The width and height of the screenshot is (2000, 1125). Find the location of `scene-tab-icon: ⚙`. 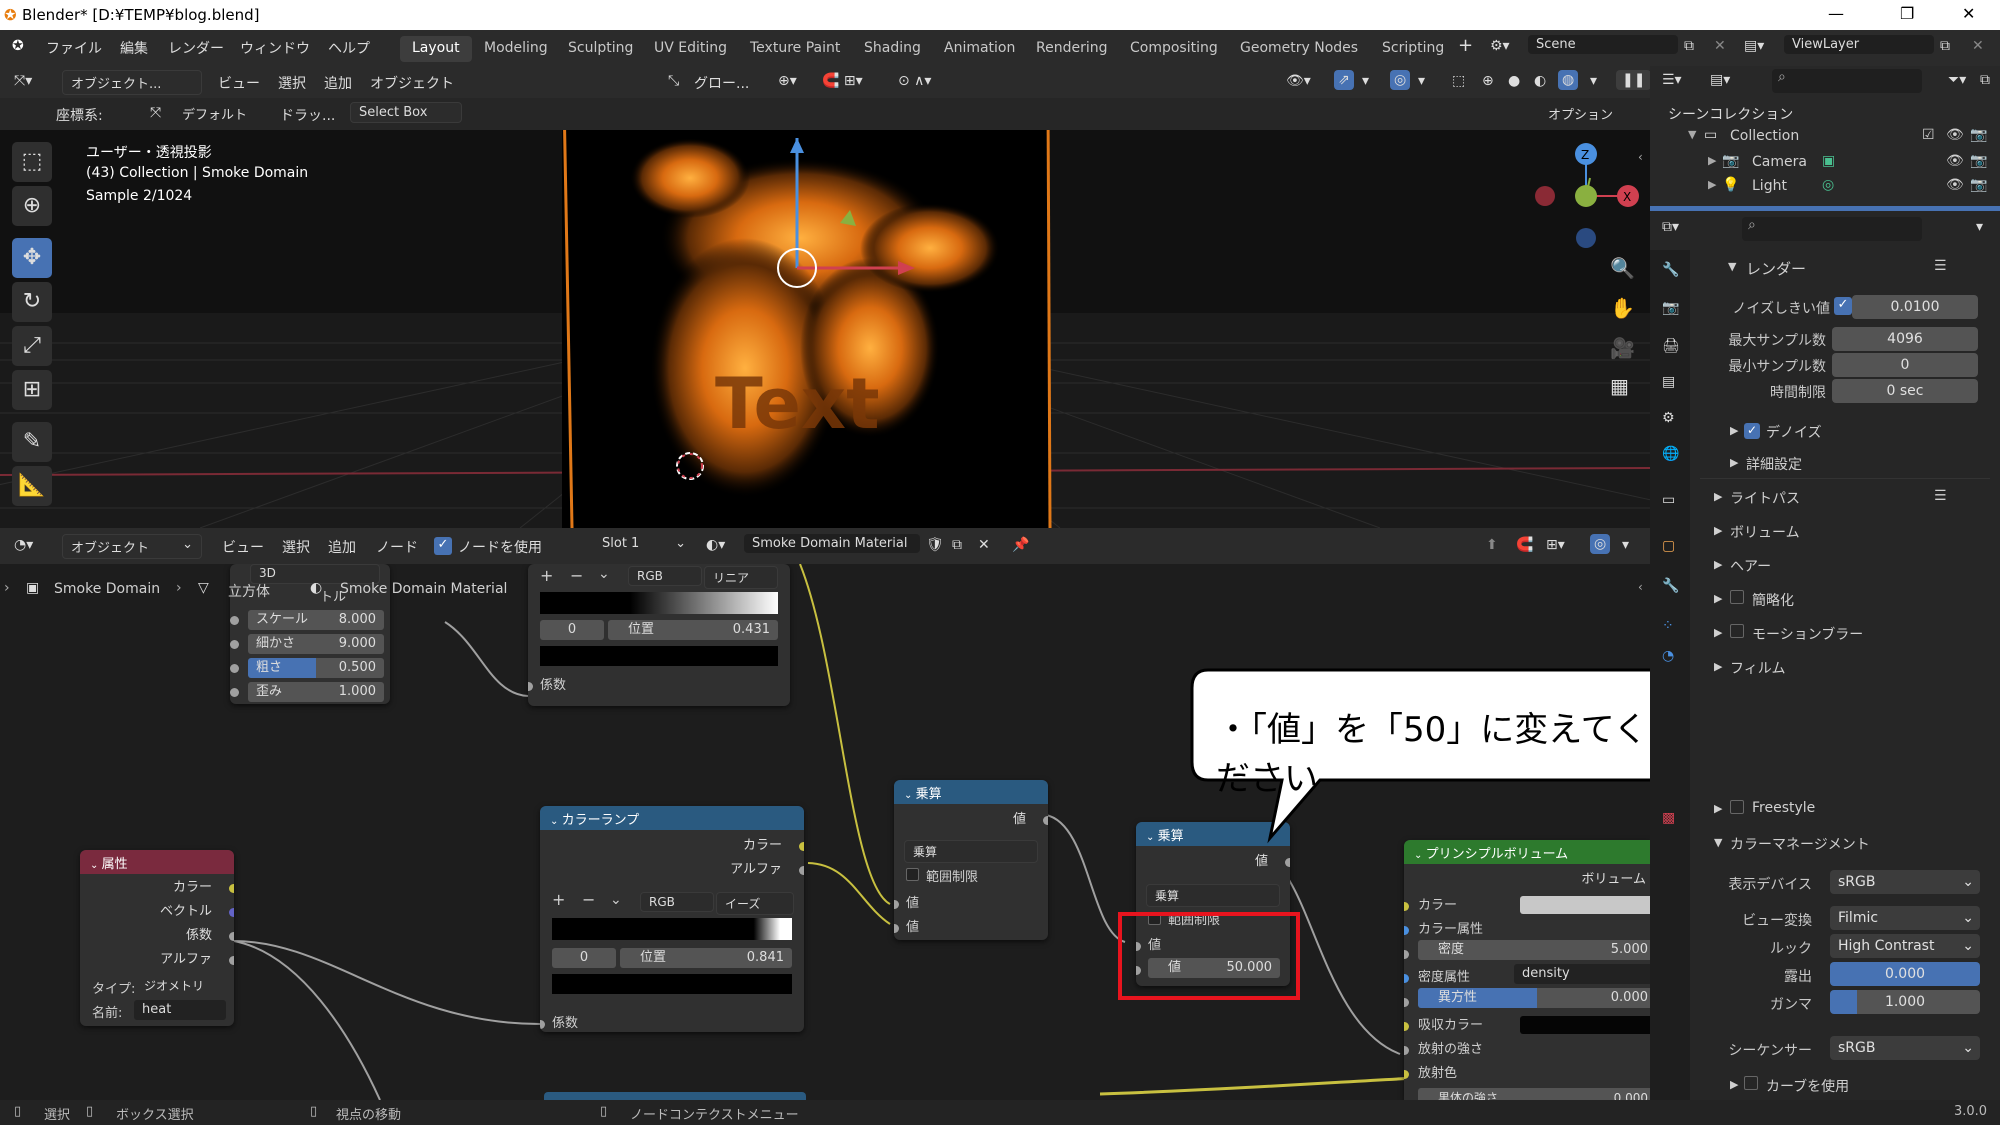

scene-tab-icon: ⚙ is located at coordinates (1668, 418).